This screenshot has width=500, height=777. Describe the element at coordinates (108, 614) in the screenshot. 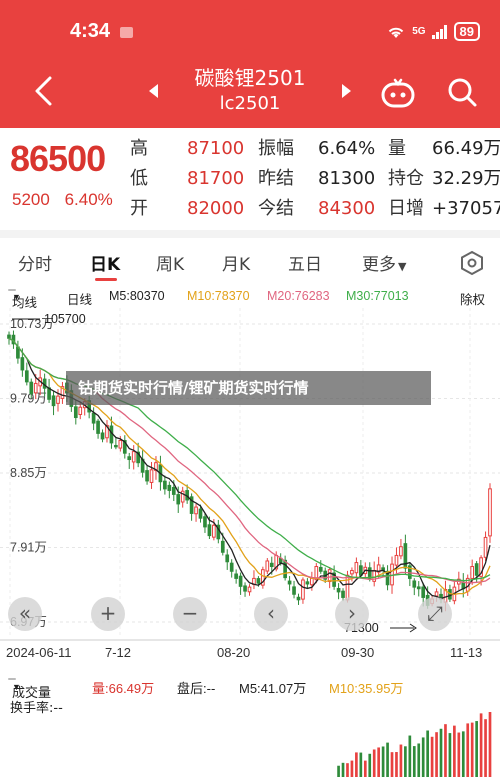

I see `zoom-in-icon: +` at that location.